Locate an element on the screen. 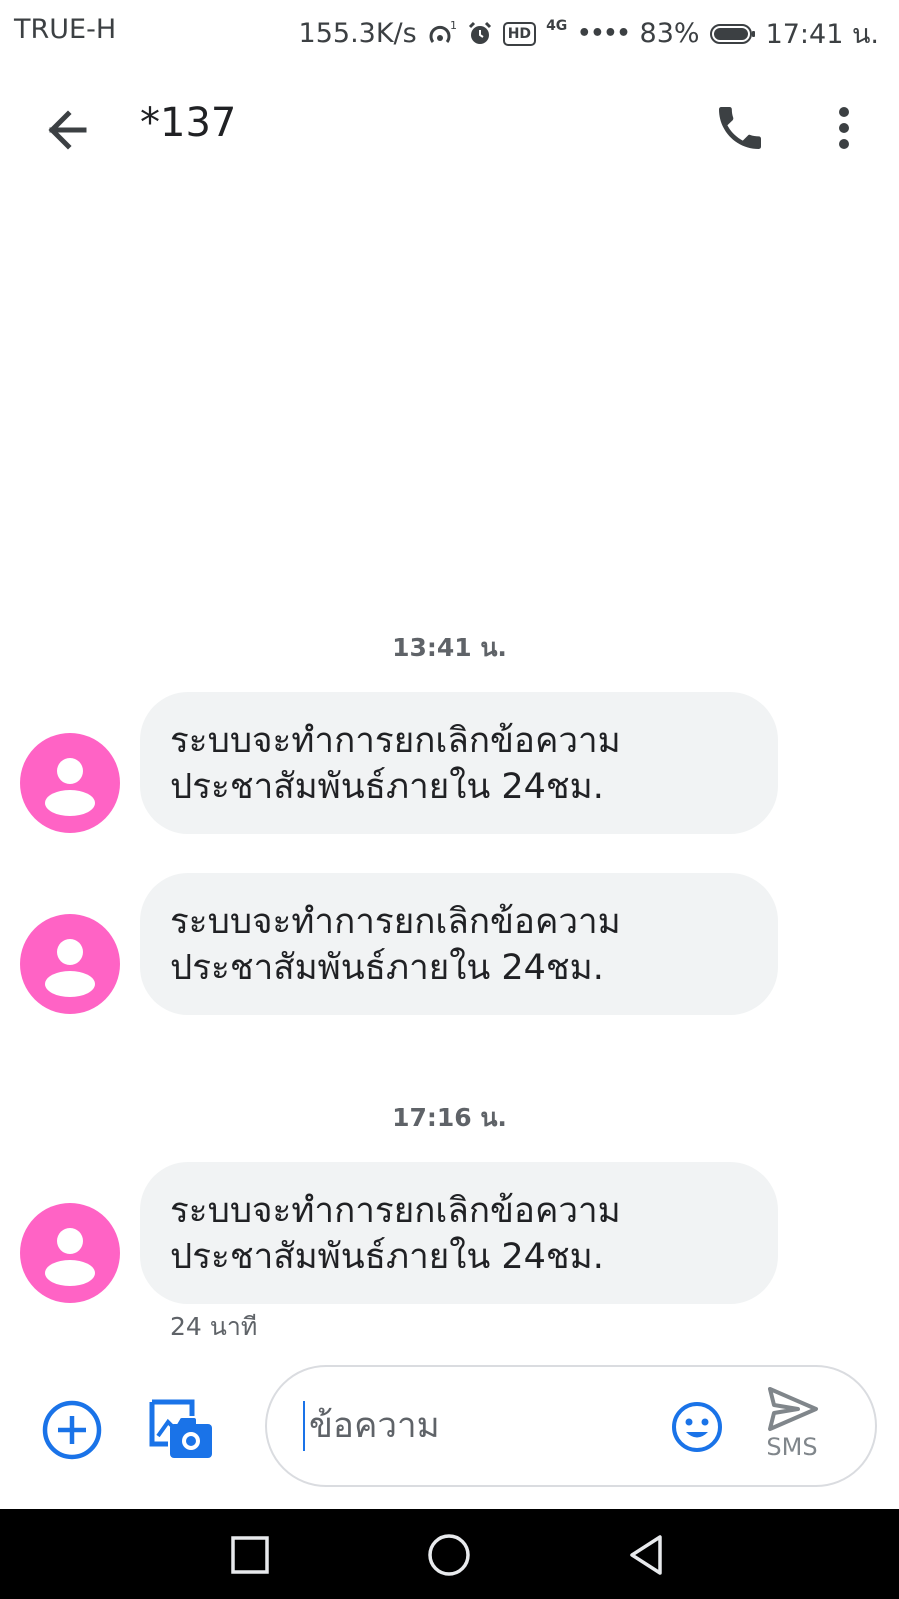 This screenshot has height=1599, width=899. send-icon is located at coordinates (793, 1409).